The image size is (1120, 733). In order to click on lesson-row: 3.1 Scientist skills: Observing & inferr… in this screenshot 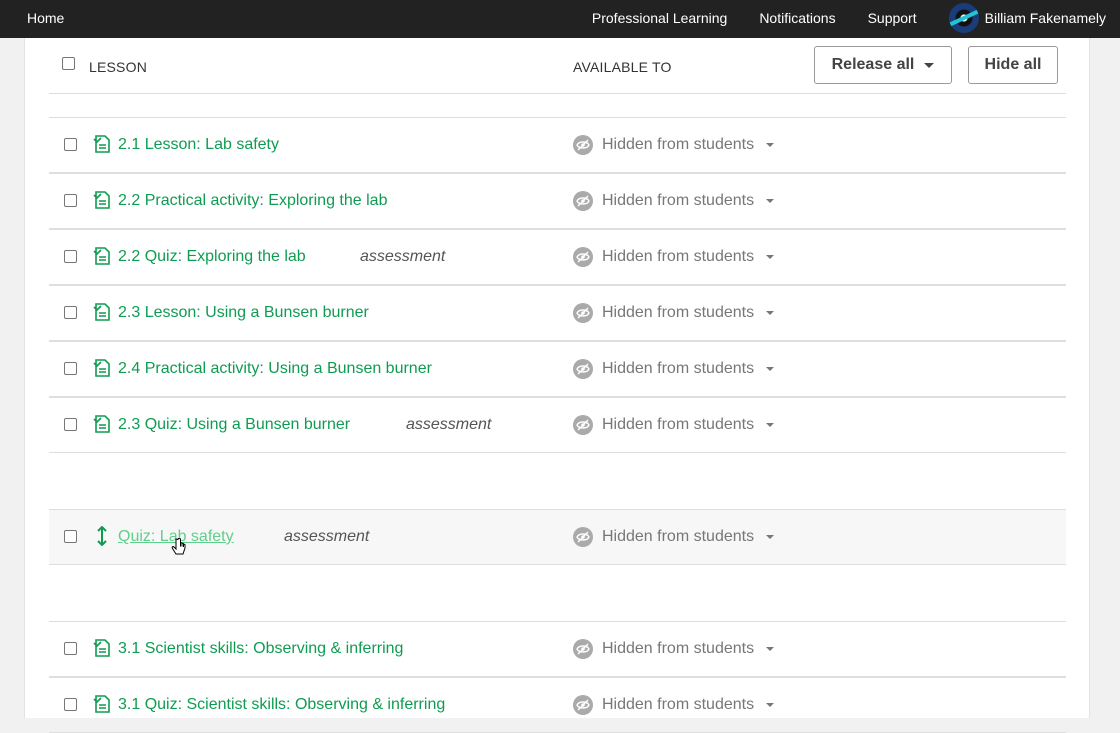, I will do `click(557, 649)`.